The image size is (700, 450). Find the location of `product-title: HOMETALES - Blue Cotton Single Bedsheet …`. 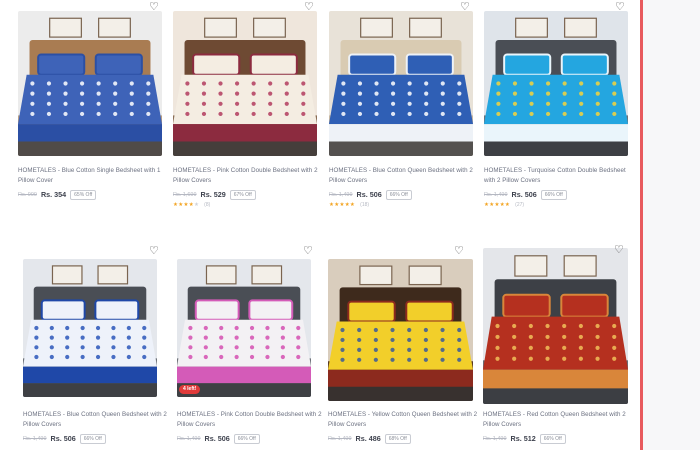

product-title: HOMETALES - Blue Cotton Single Bedsheet … is located at coordinates (93, 176).